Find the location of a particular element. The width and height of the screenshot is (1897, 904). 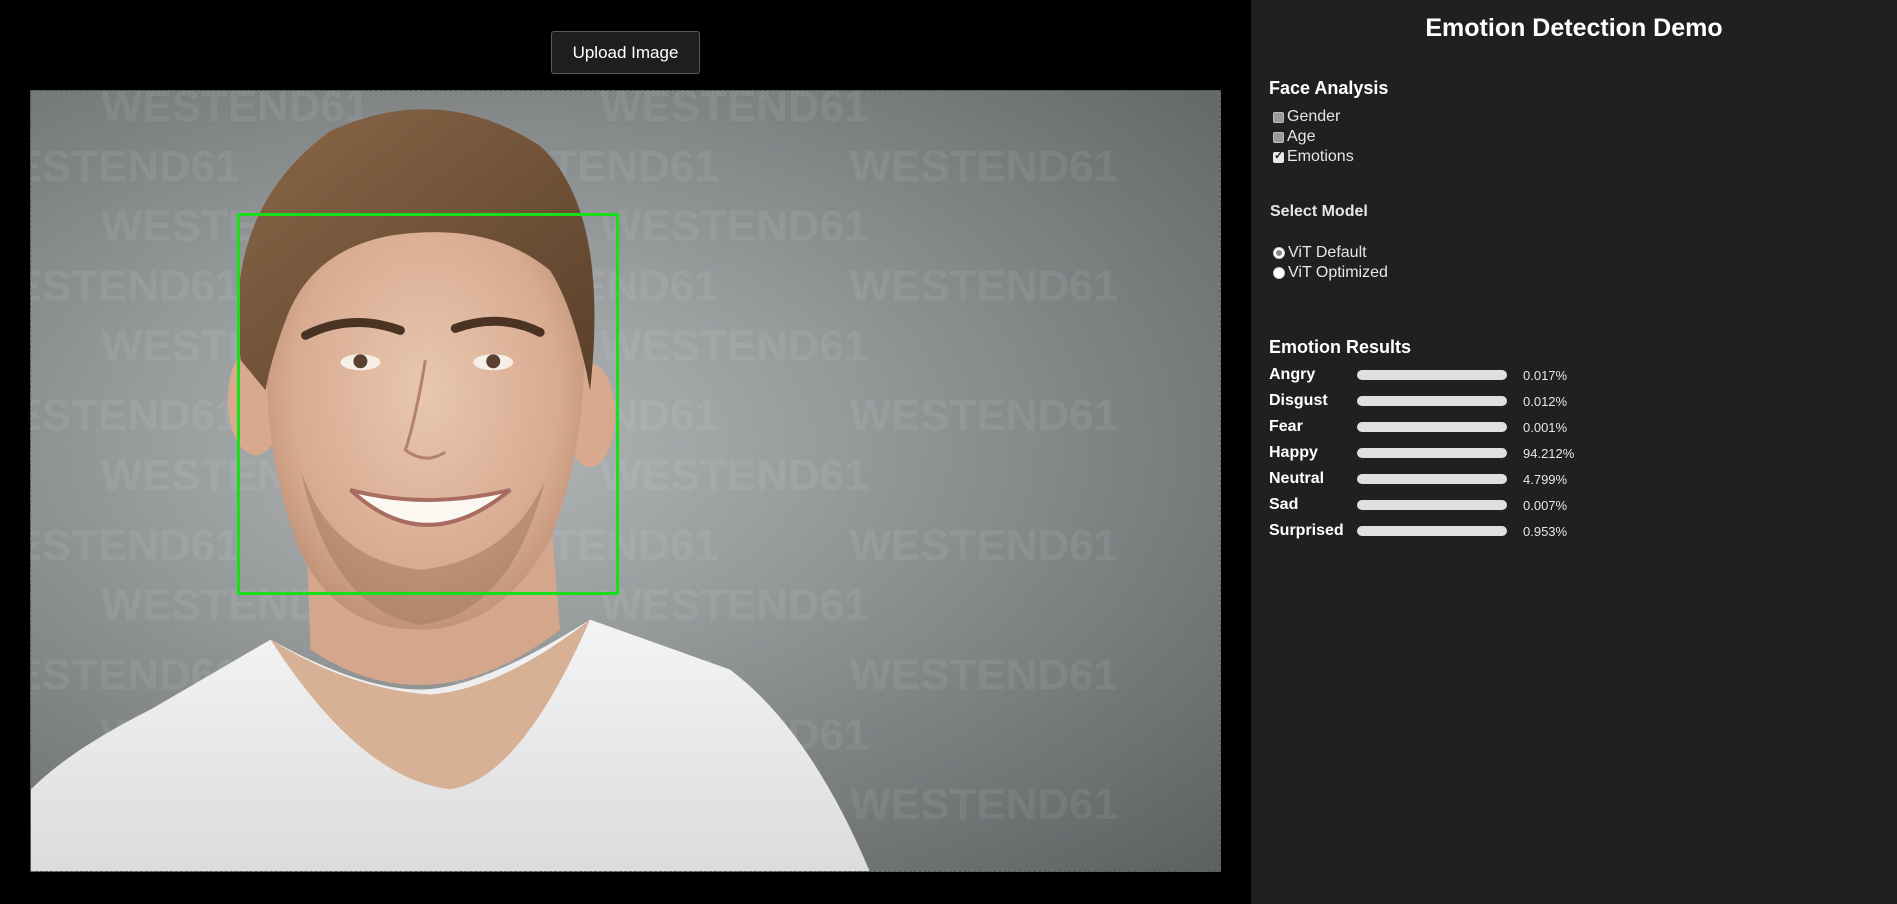

emotion-row-surprised: Surprised 0.953% is located at coordinates (1418, 531).